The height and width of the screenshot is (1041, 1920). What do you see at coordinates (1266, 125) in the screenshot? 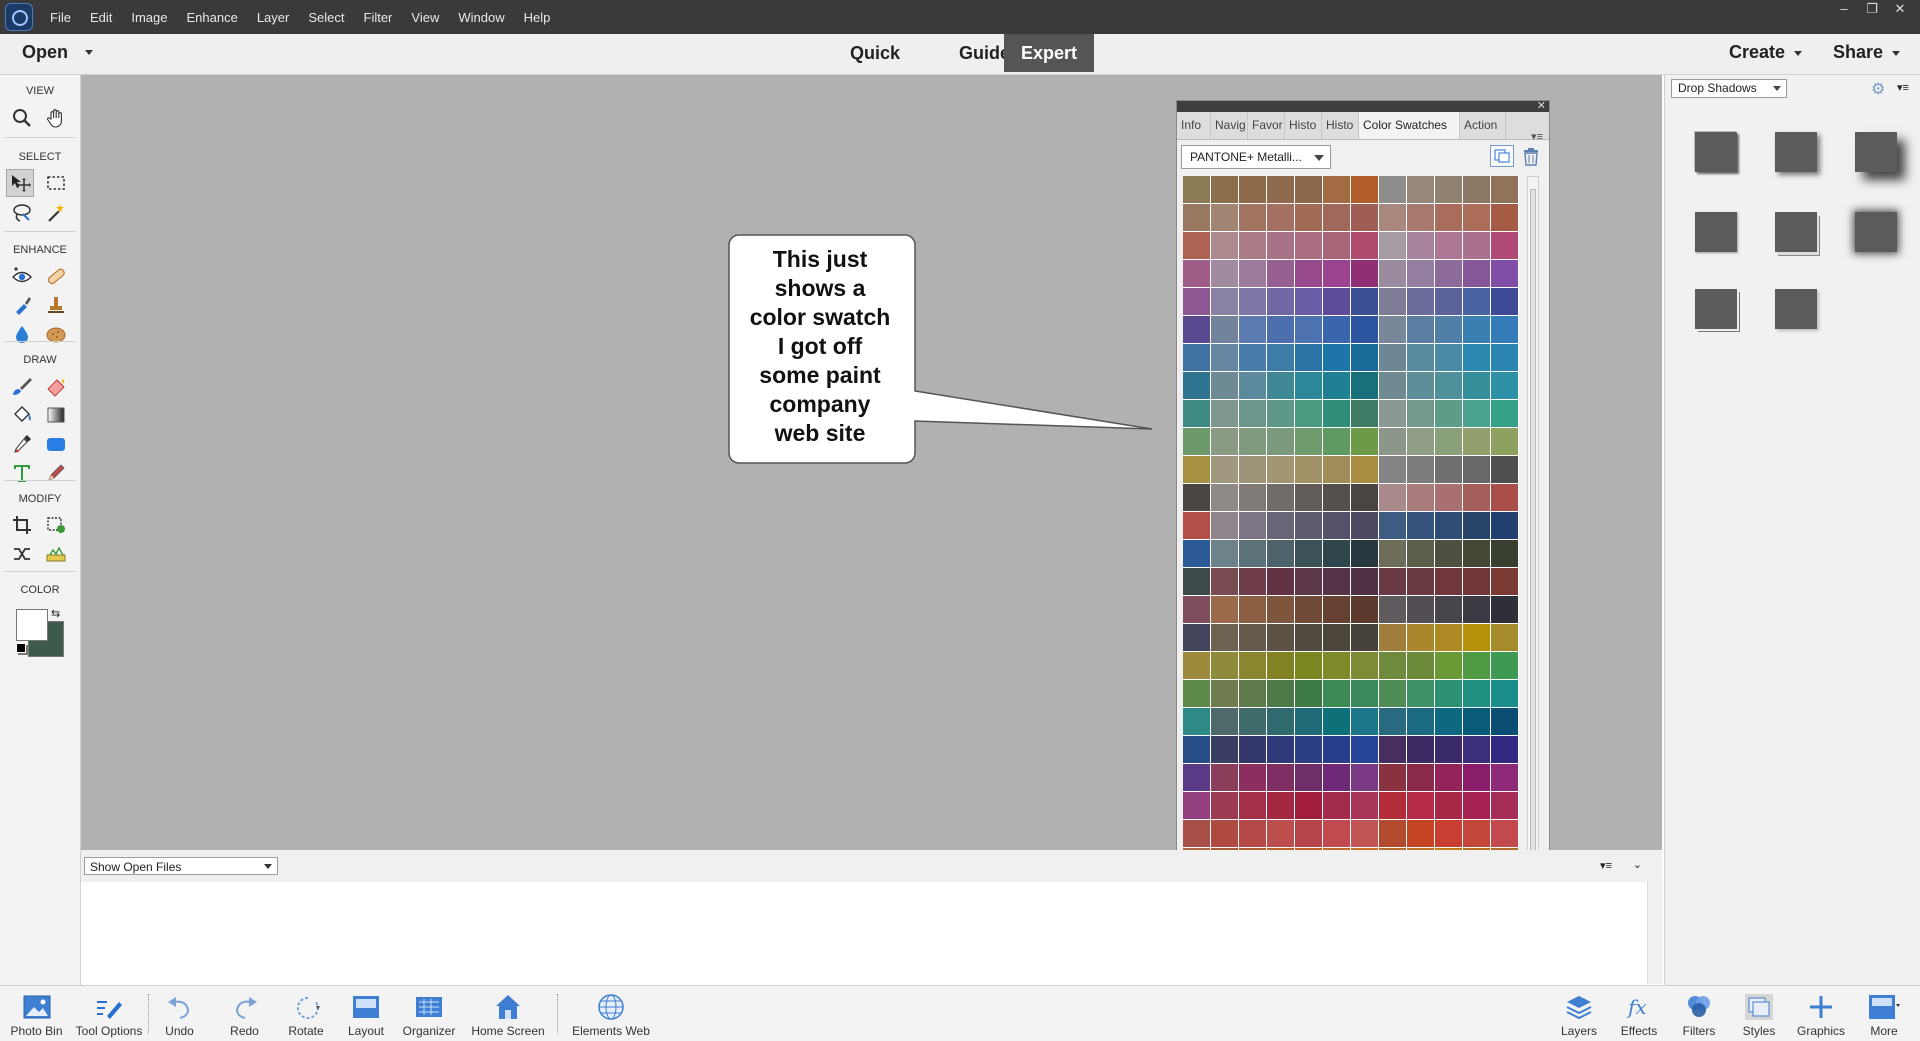
I see `tab-favorites: Favor` at bounding box center [1266, 125].